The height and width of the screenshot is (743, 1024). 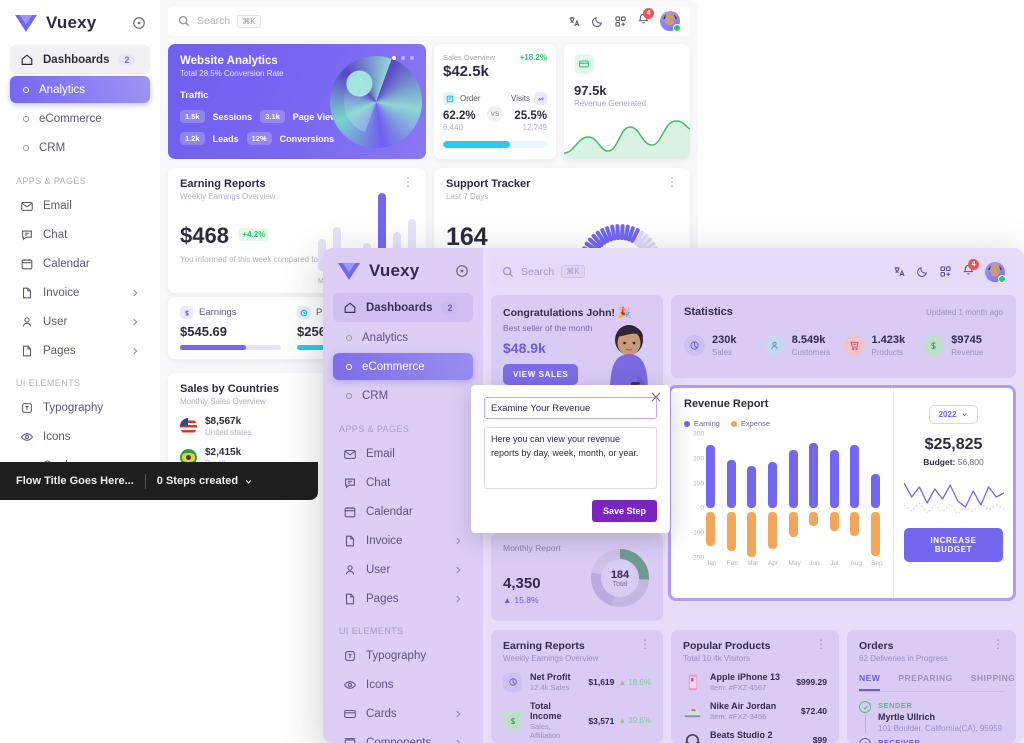 What do you see at coordinates (26, 147) in the screenshot?
I see `bullet-icon` at bounding box center [26, 147].